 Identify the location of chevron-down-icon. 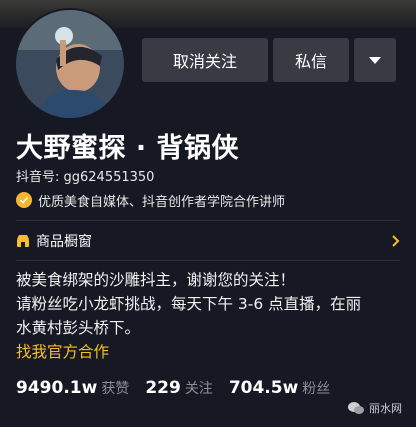
(375, 60).